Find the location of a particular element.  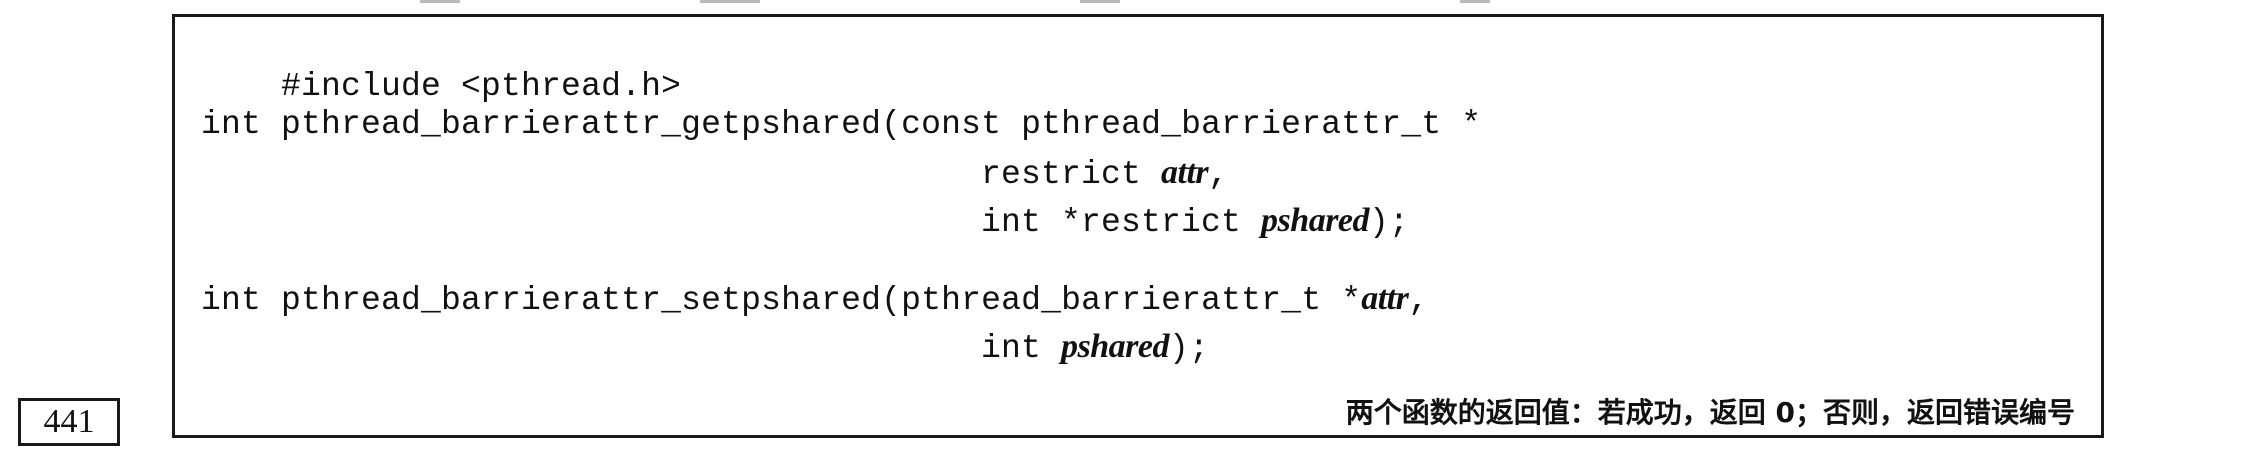

getpshared-signature-line-3: int *restrict pshared); is located at coordinates (1195, 222).